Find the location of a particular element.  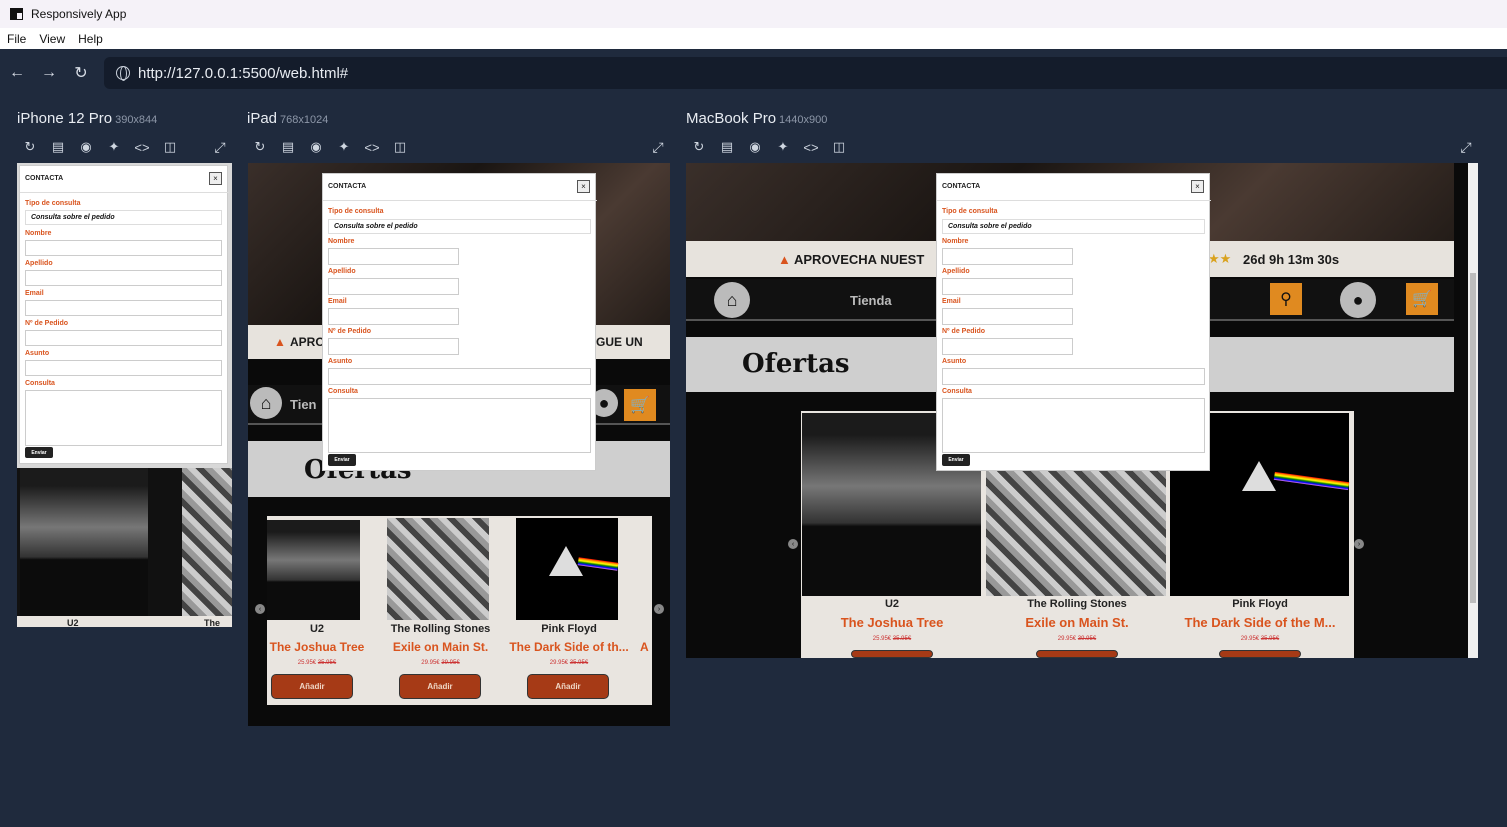

nav-tienda: Tienda is located at coordinates (871, 300).